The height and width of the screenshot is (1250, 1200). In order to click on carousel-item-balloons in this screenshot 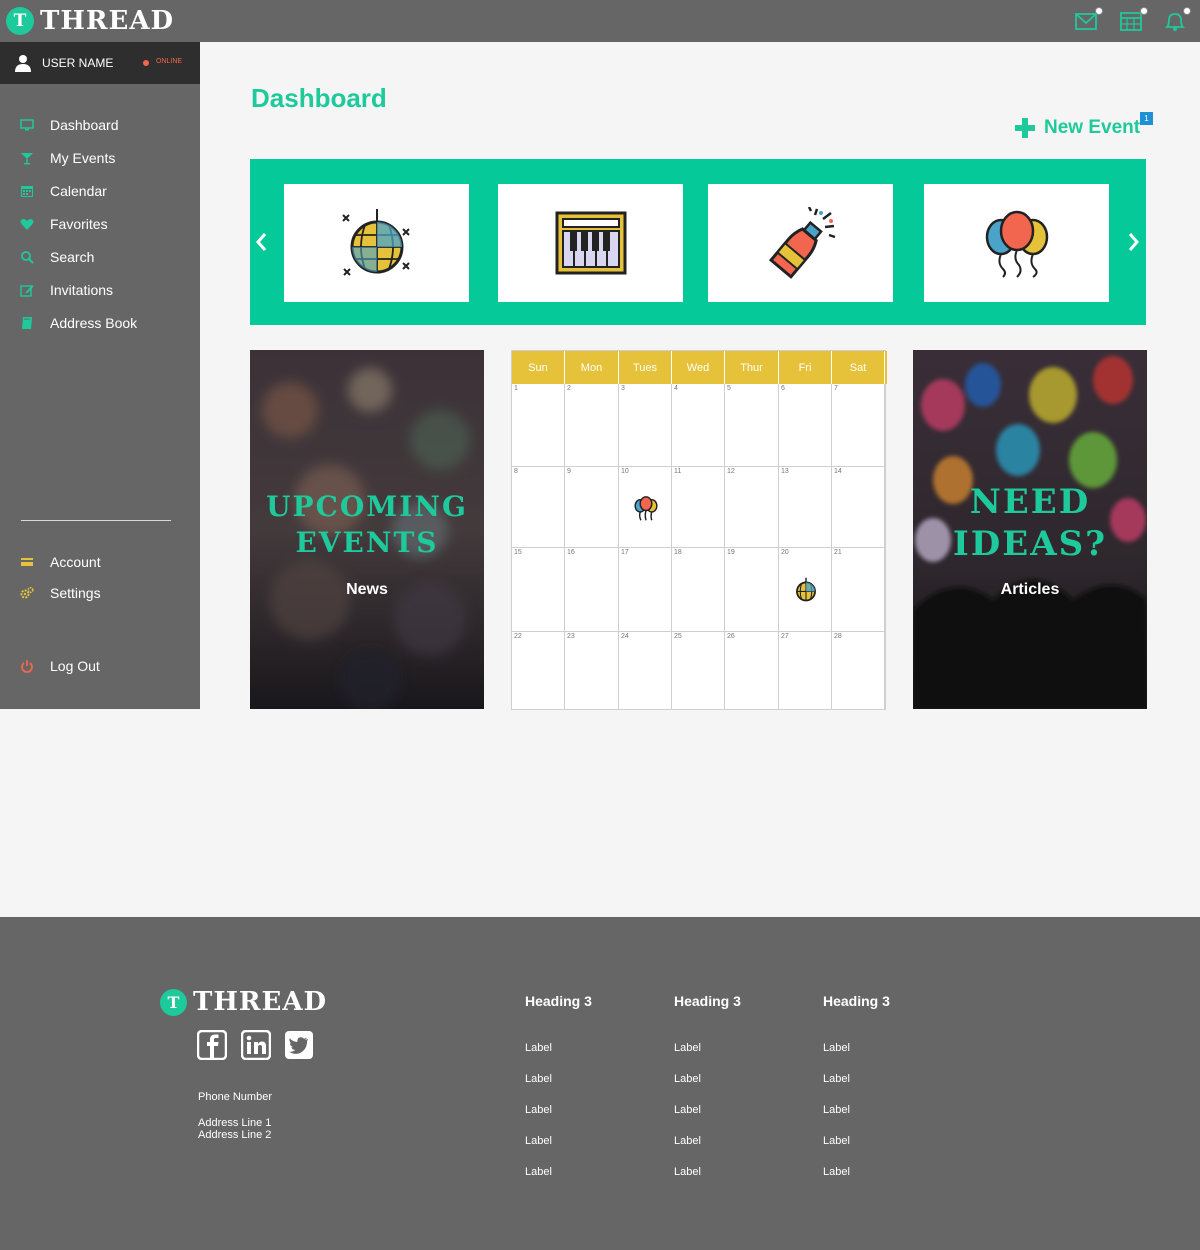, I will do `click(1016, 243)`.